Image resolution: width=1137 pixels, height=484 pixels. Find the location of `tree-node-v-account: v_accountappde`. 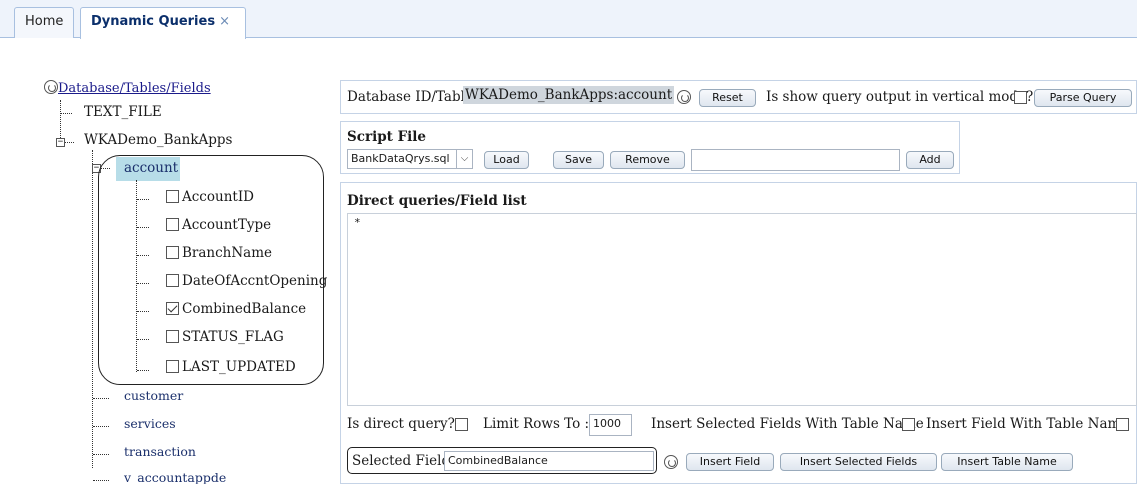

tree-node-v-account: v_accountappde is located at coordinates (175, 477).